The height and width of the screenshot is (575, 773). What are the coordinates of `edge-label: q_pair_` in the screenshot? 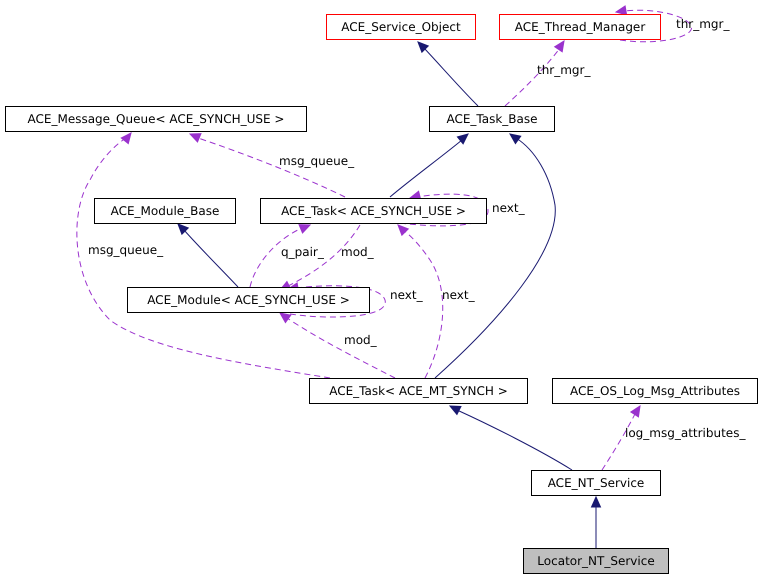 It's located at (302, 252).